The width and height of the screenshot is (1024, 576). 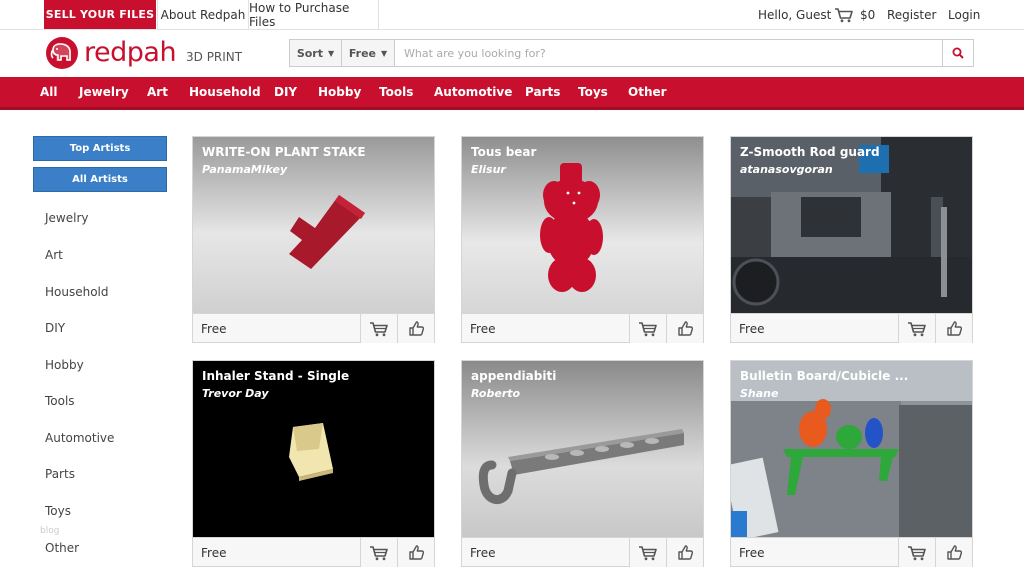 I want to click on product-author: Trevor Day, so click(x=235, y=393).